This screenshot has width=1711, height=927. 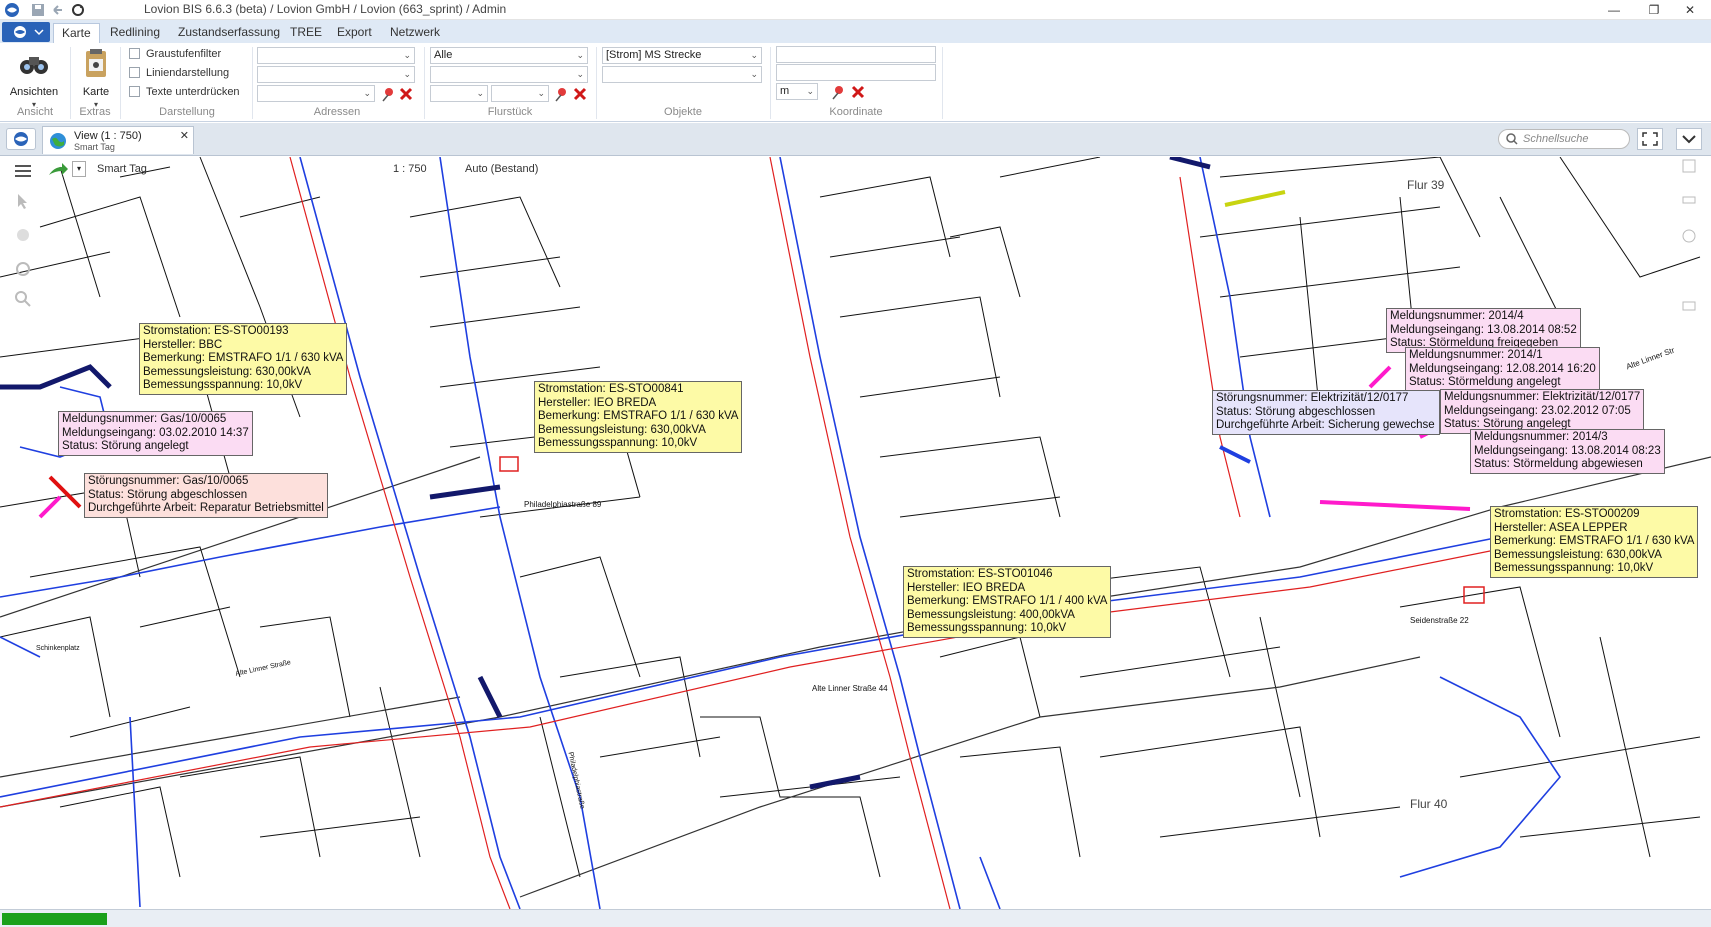 I want to click on group-label-extras: Extras, so click(x=95, y=112).